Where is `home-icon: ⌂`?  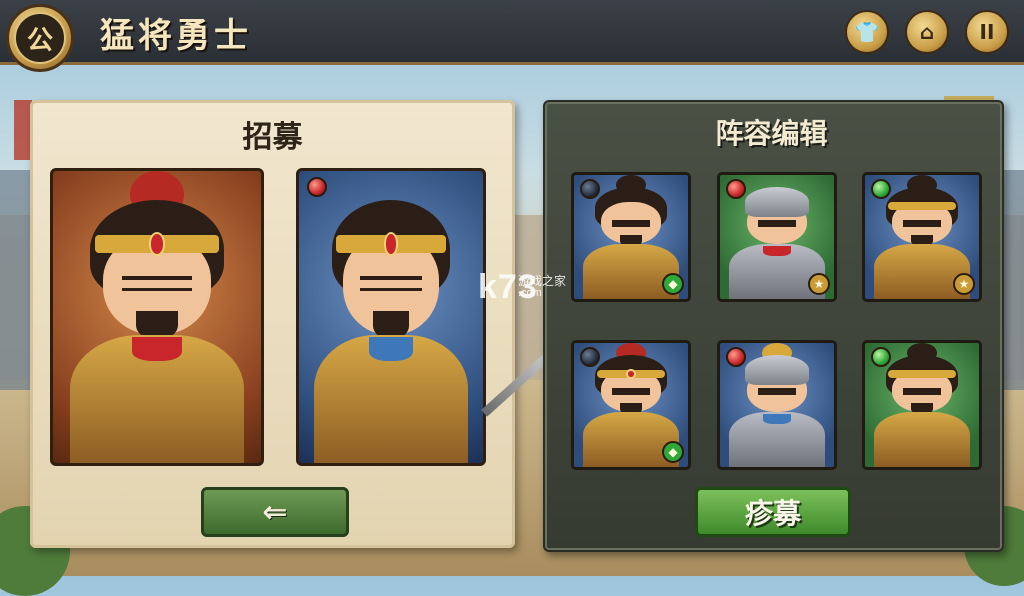
home-icon: ⌂ is located at coordinates (927, 32).